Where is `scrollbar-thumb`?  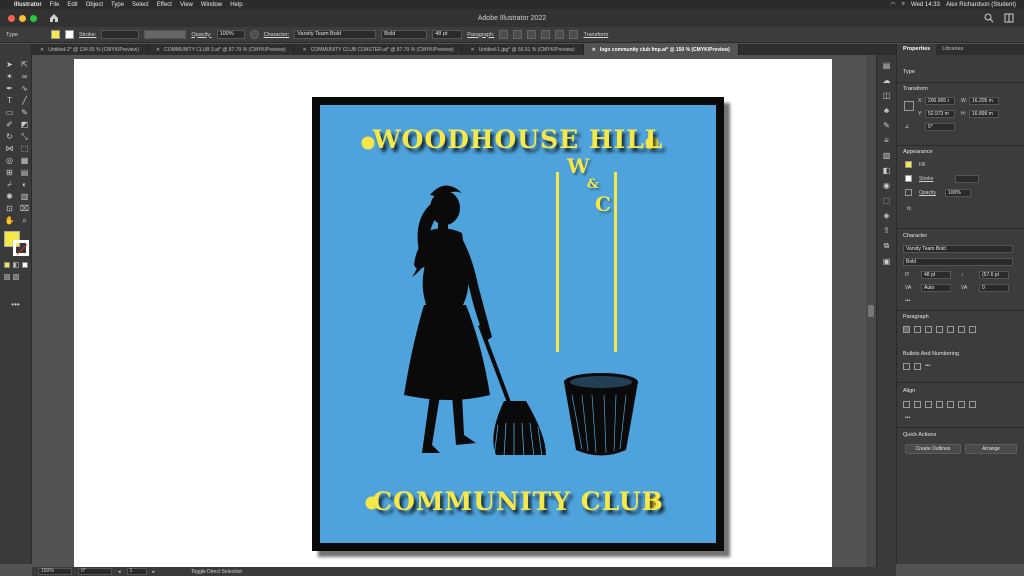 scrollbar-thumb is located at coordinates (871, 311).